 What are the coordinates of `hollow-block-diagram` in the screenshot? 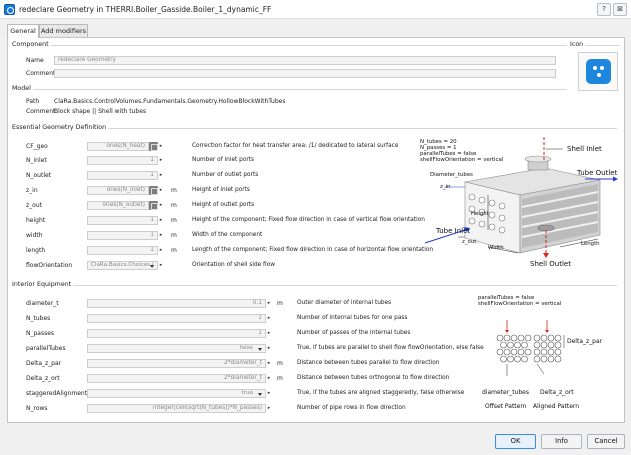 It's located at (521, 197).